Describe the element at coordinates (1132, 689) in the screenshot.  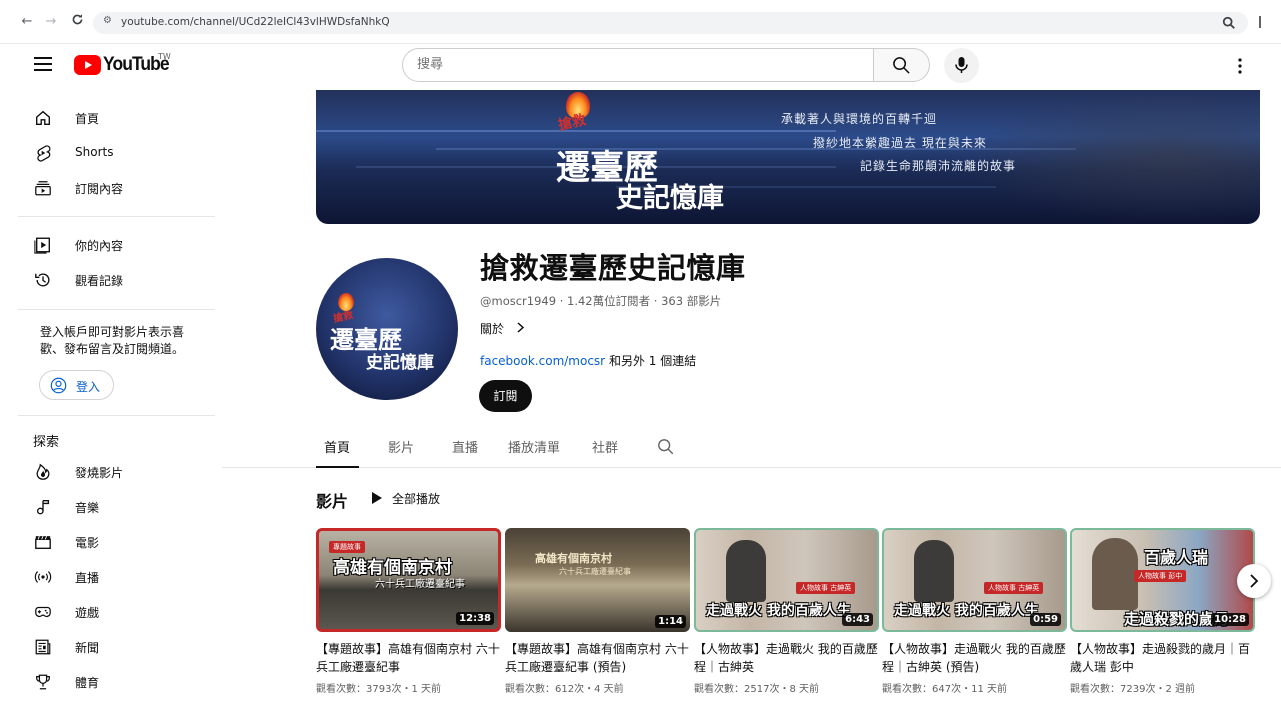
I see `video-meta: 觀看次數：7239次・2 週前` at that location.